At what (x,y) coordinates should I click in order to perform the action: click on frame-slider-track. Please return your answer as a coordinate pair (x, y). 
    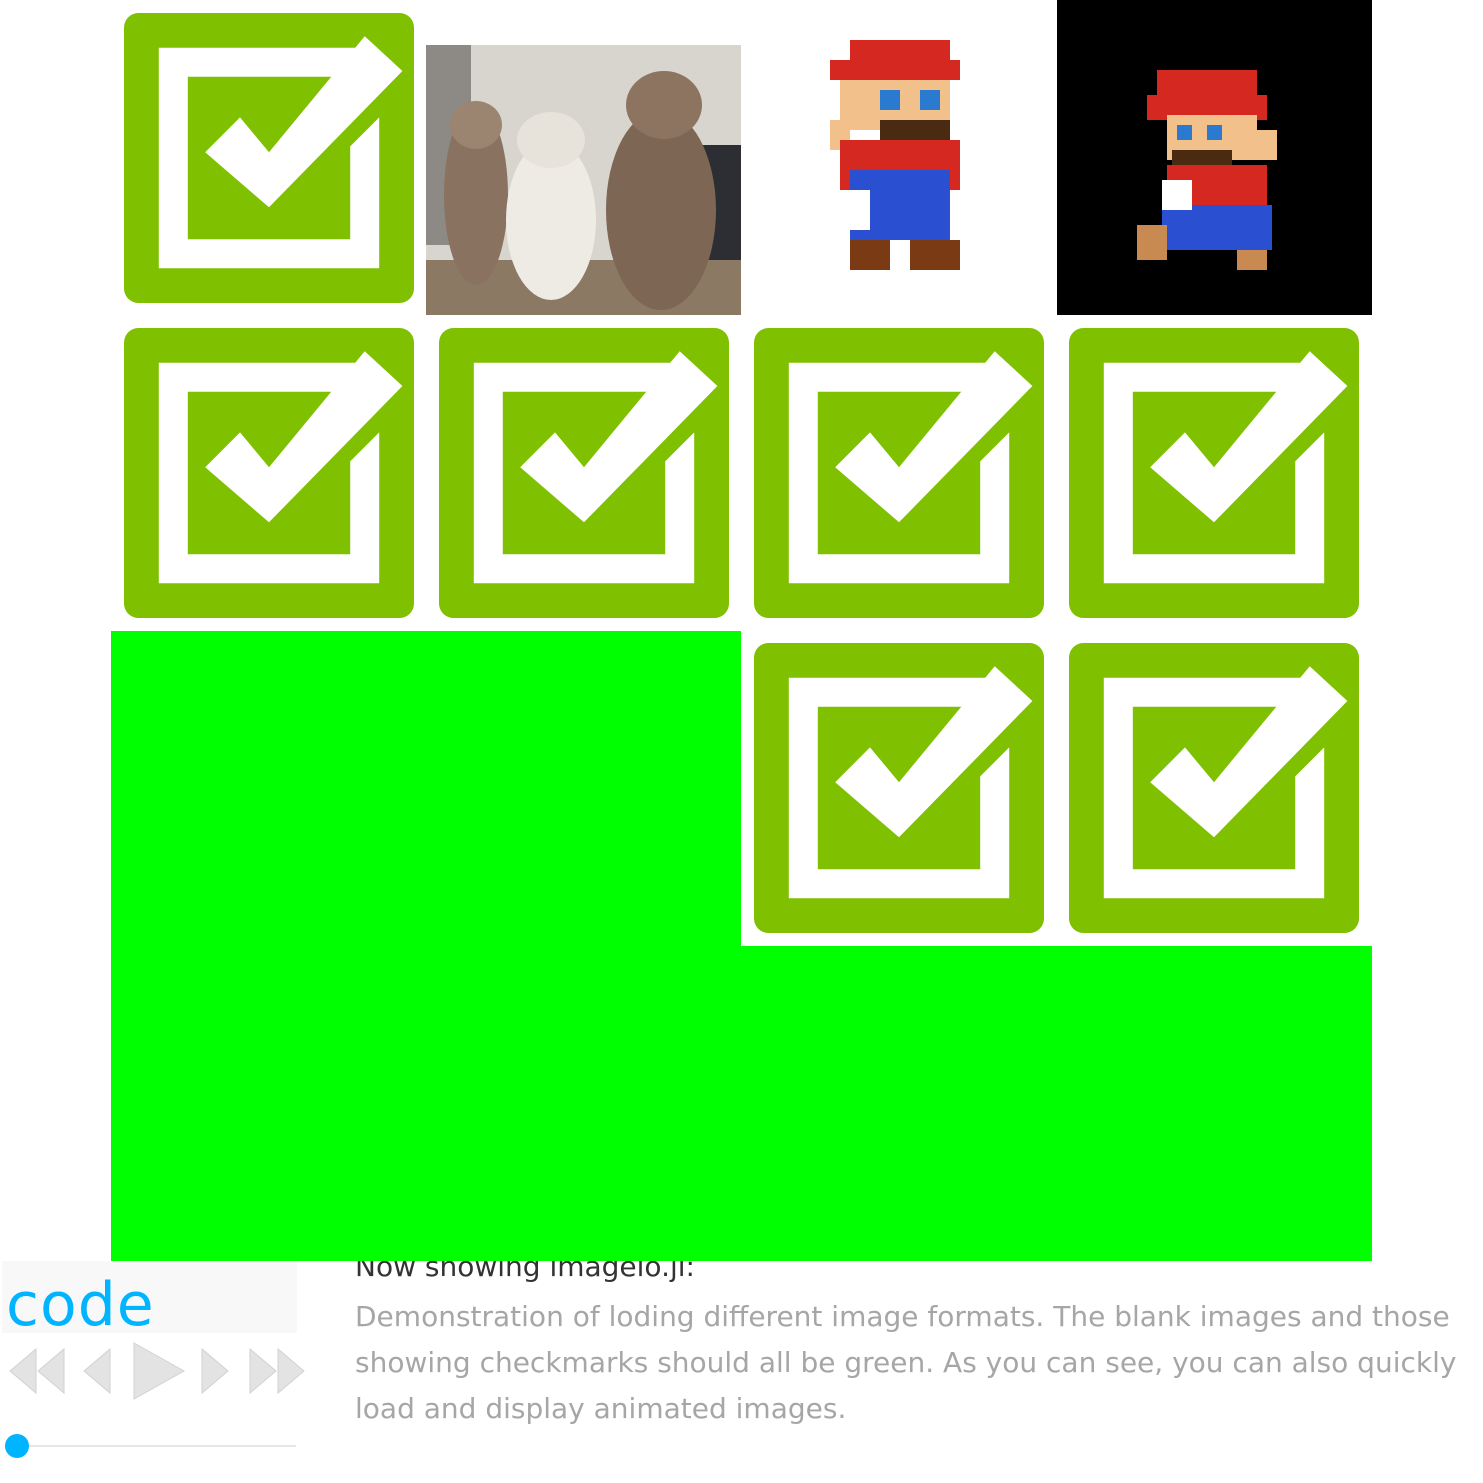
    Looking at the image, I should click on (155, 1446).